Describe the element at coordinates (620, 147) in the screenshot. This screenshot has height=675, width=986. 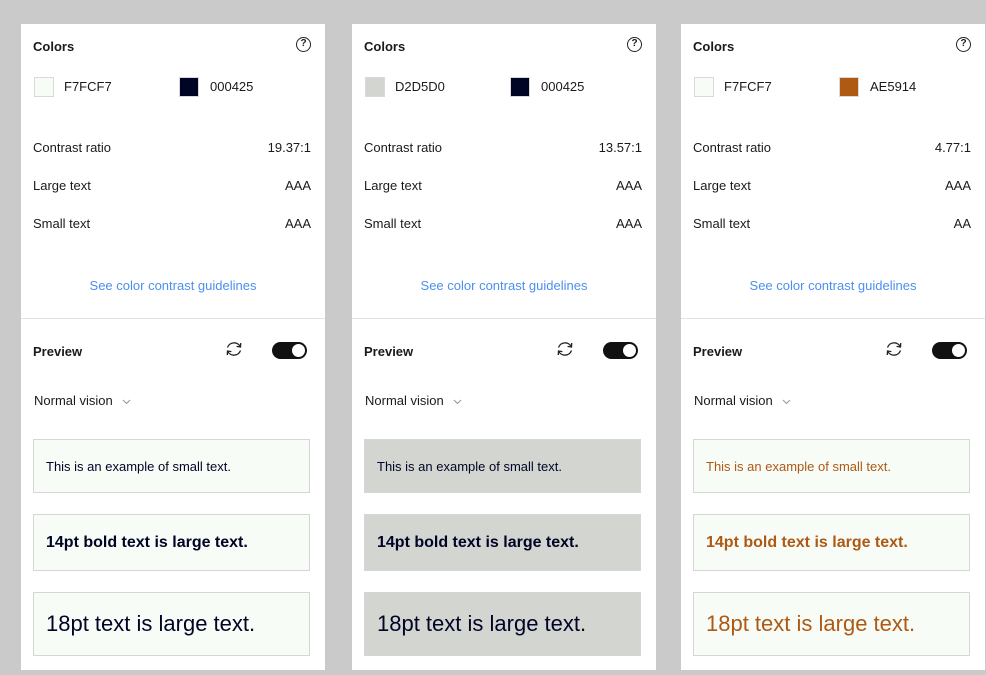
I see `contrast-ratio-value: 13.57:1` at that location.